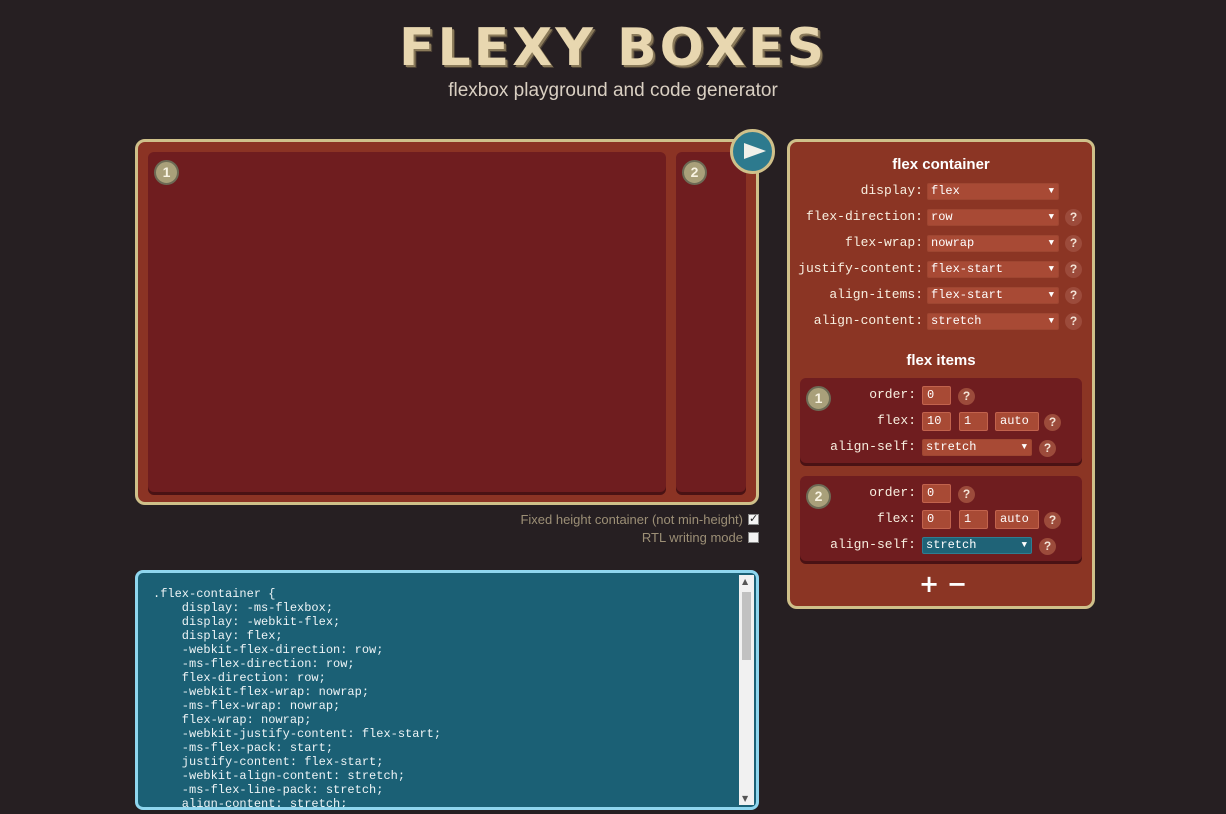 Image resolution: width=1226 pixels, height=814 pixels. What do you see at coordinates (876, 294) in the screenshot?
I see `align-items-label: align-items:` at bounding box center [876, 294].